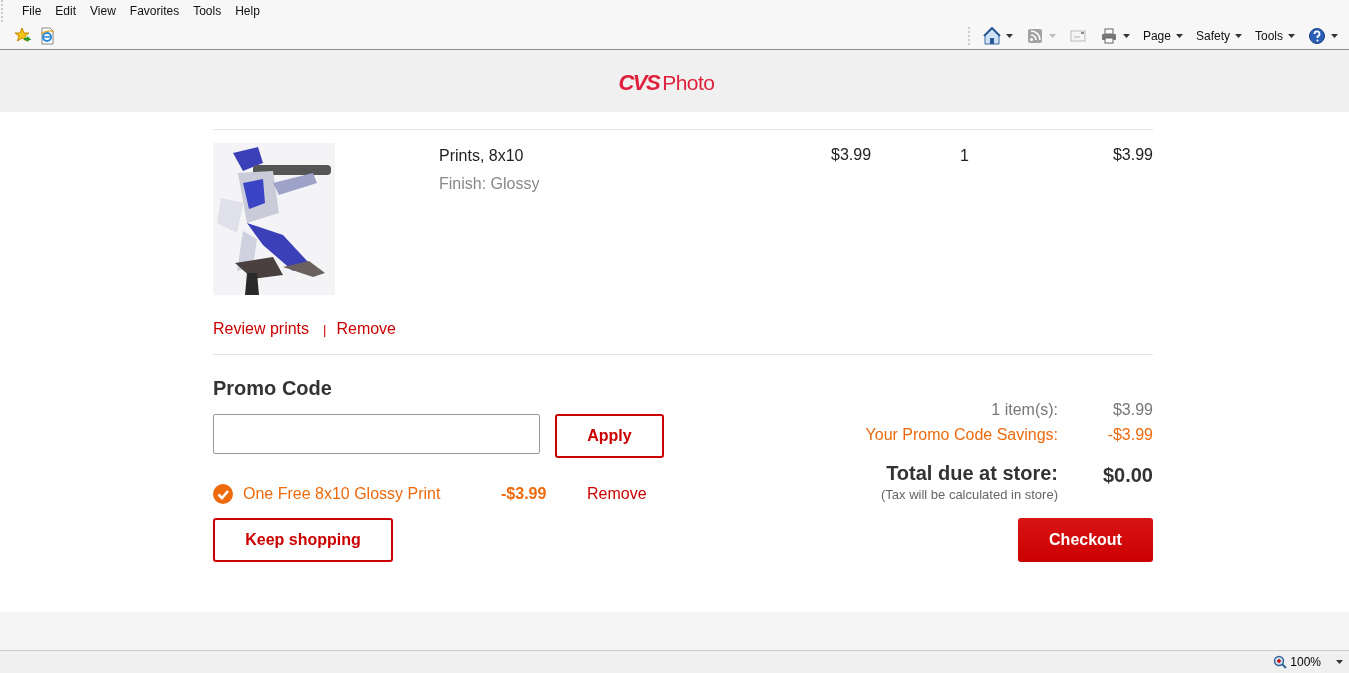  What do you see at coordinates (851, 154) in the screenshot?
I see `price-text: $3.99` at bounding box center [851, 154].